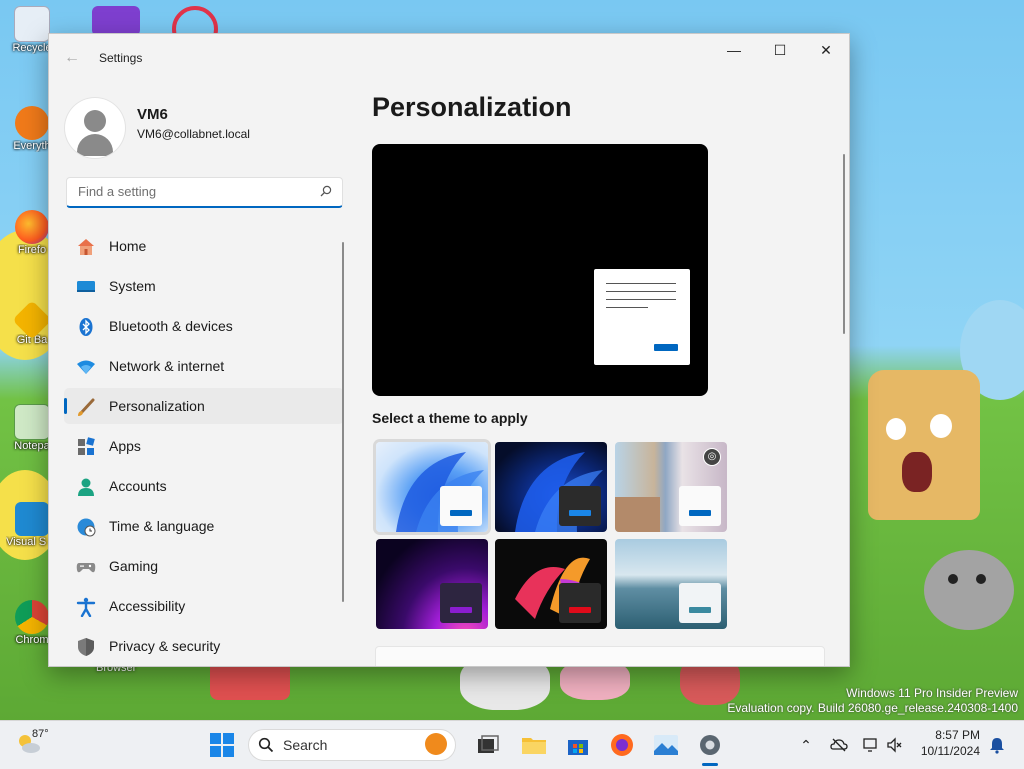  I want to click on sidebar-item-label: Personalization, so click(157, 406).